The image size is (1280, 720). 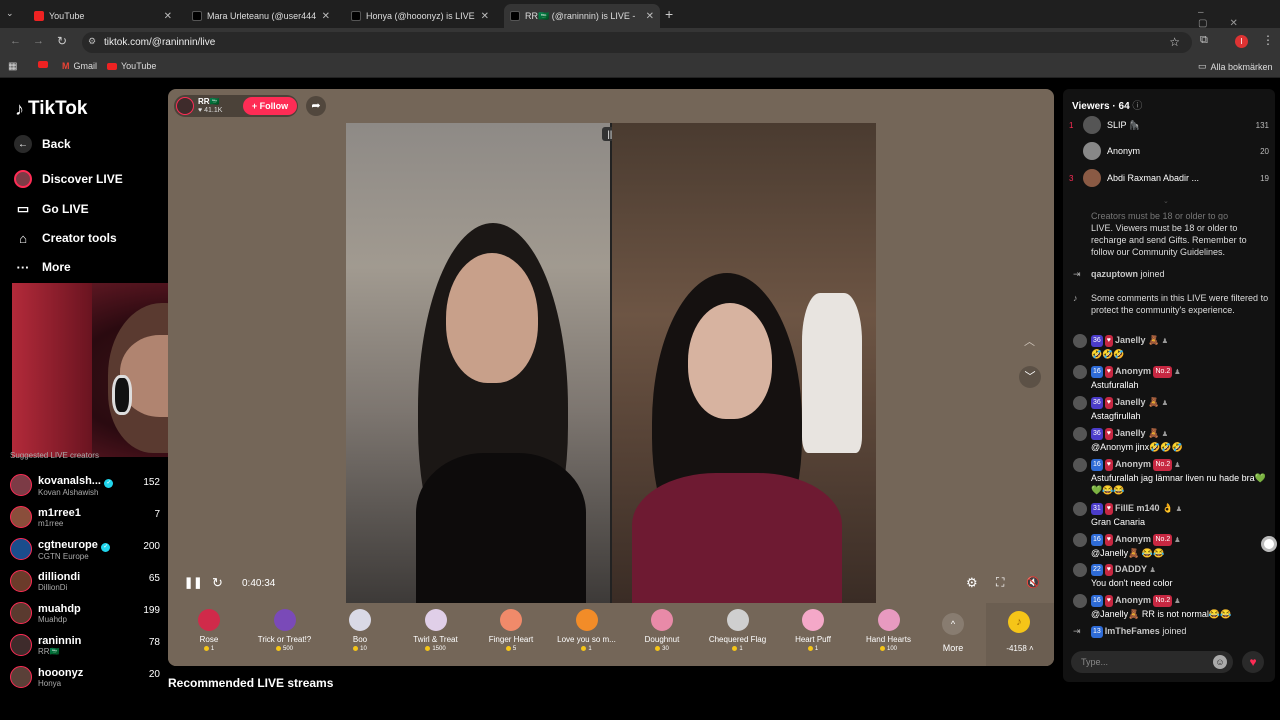 I want to click on gift-item: Chequered Flag 1, so click(x=738, y=630).